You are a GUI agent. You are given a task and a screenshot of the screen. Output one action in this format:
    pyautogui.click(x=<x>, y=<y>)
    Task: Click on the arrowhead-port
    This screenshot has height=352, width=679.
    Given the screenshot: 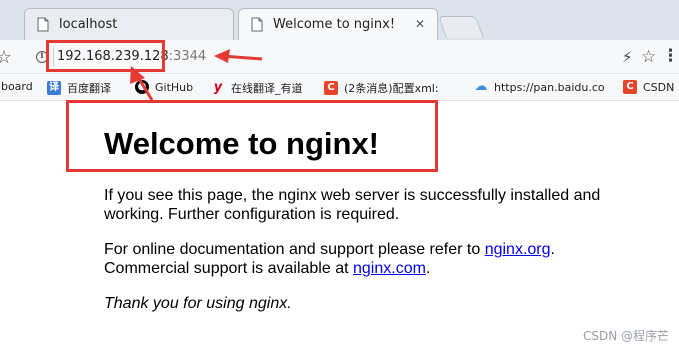 What is the action you would take?
    pyautogui.click(x=222, y=56)
    